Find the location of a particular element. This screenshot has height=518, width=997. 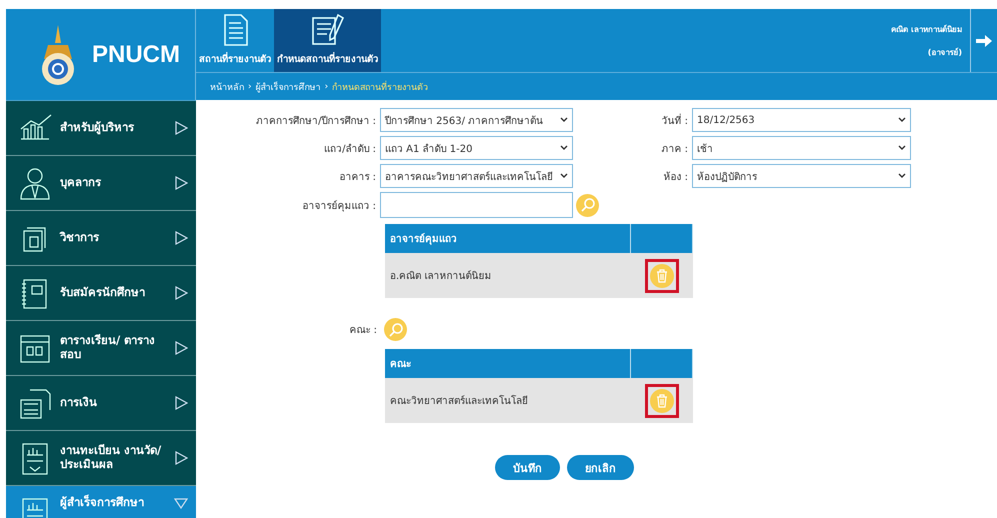

menu-item: ตารางเรียน/ ตารางสอบ is located at coordinates (101, 348).